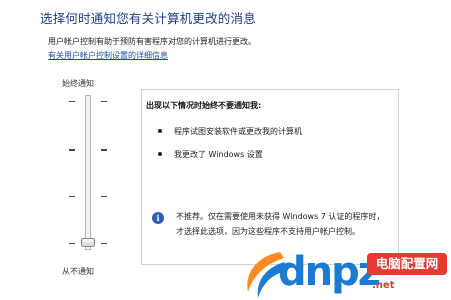 The height and width of the screenshot is (300, 451). Describe the element at coordinates (204, 105) in the screenshot. I see `panel-heading: 出现以下情况时始终不要通知我:` at that location.